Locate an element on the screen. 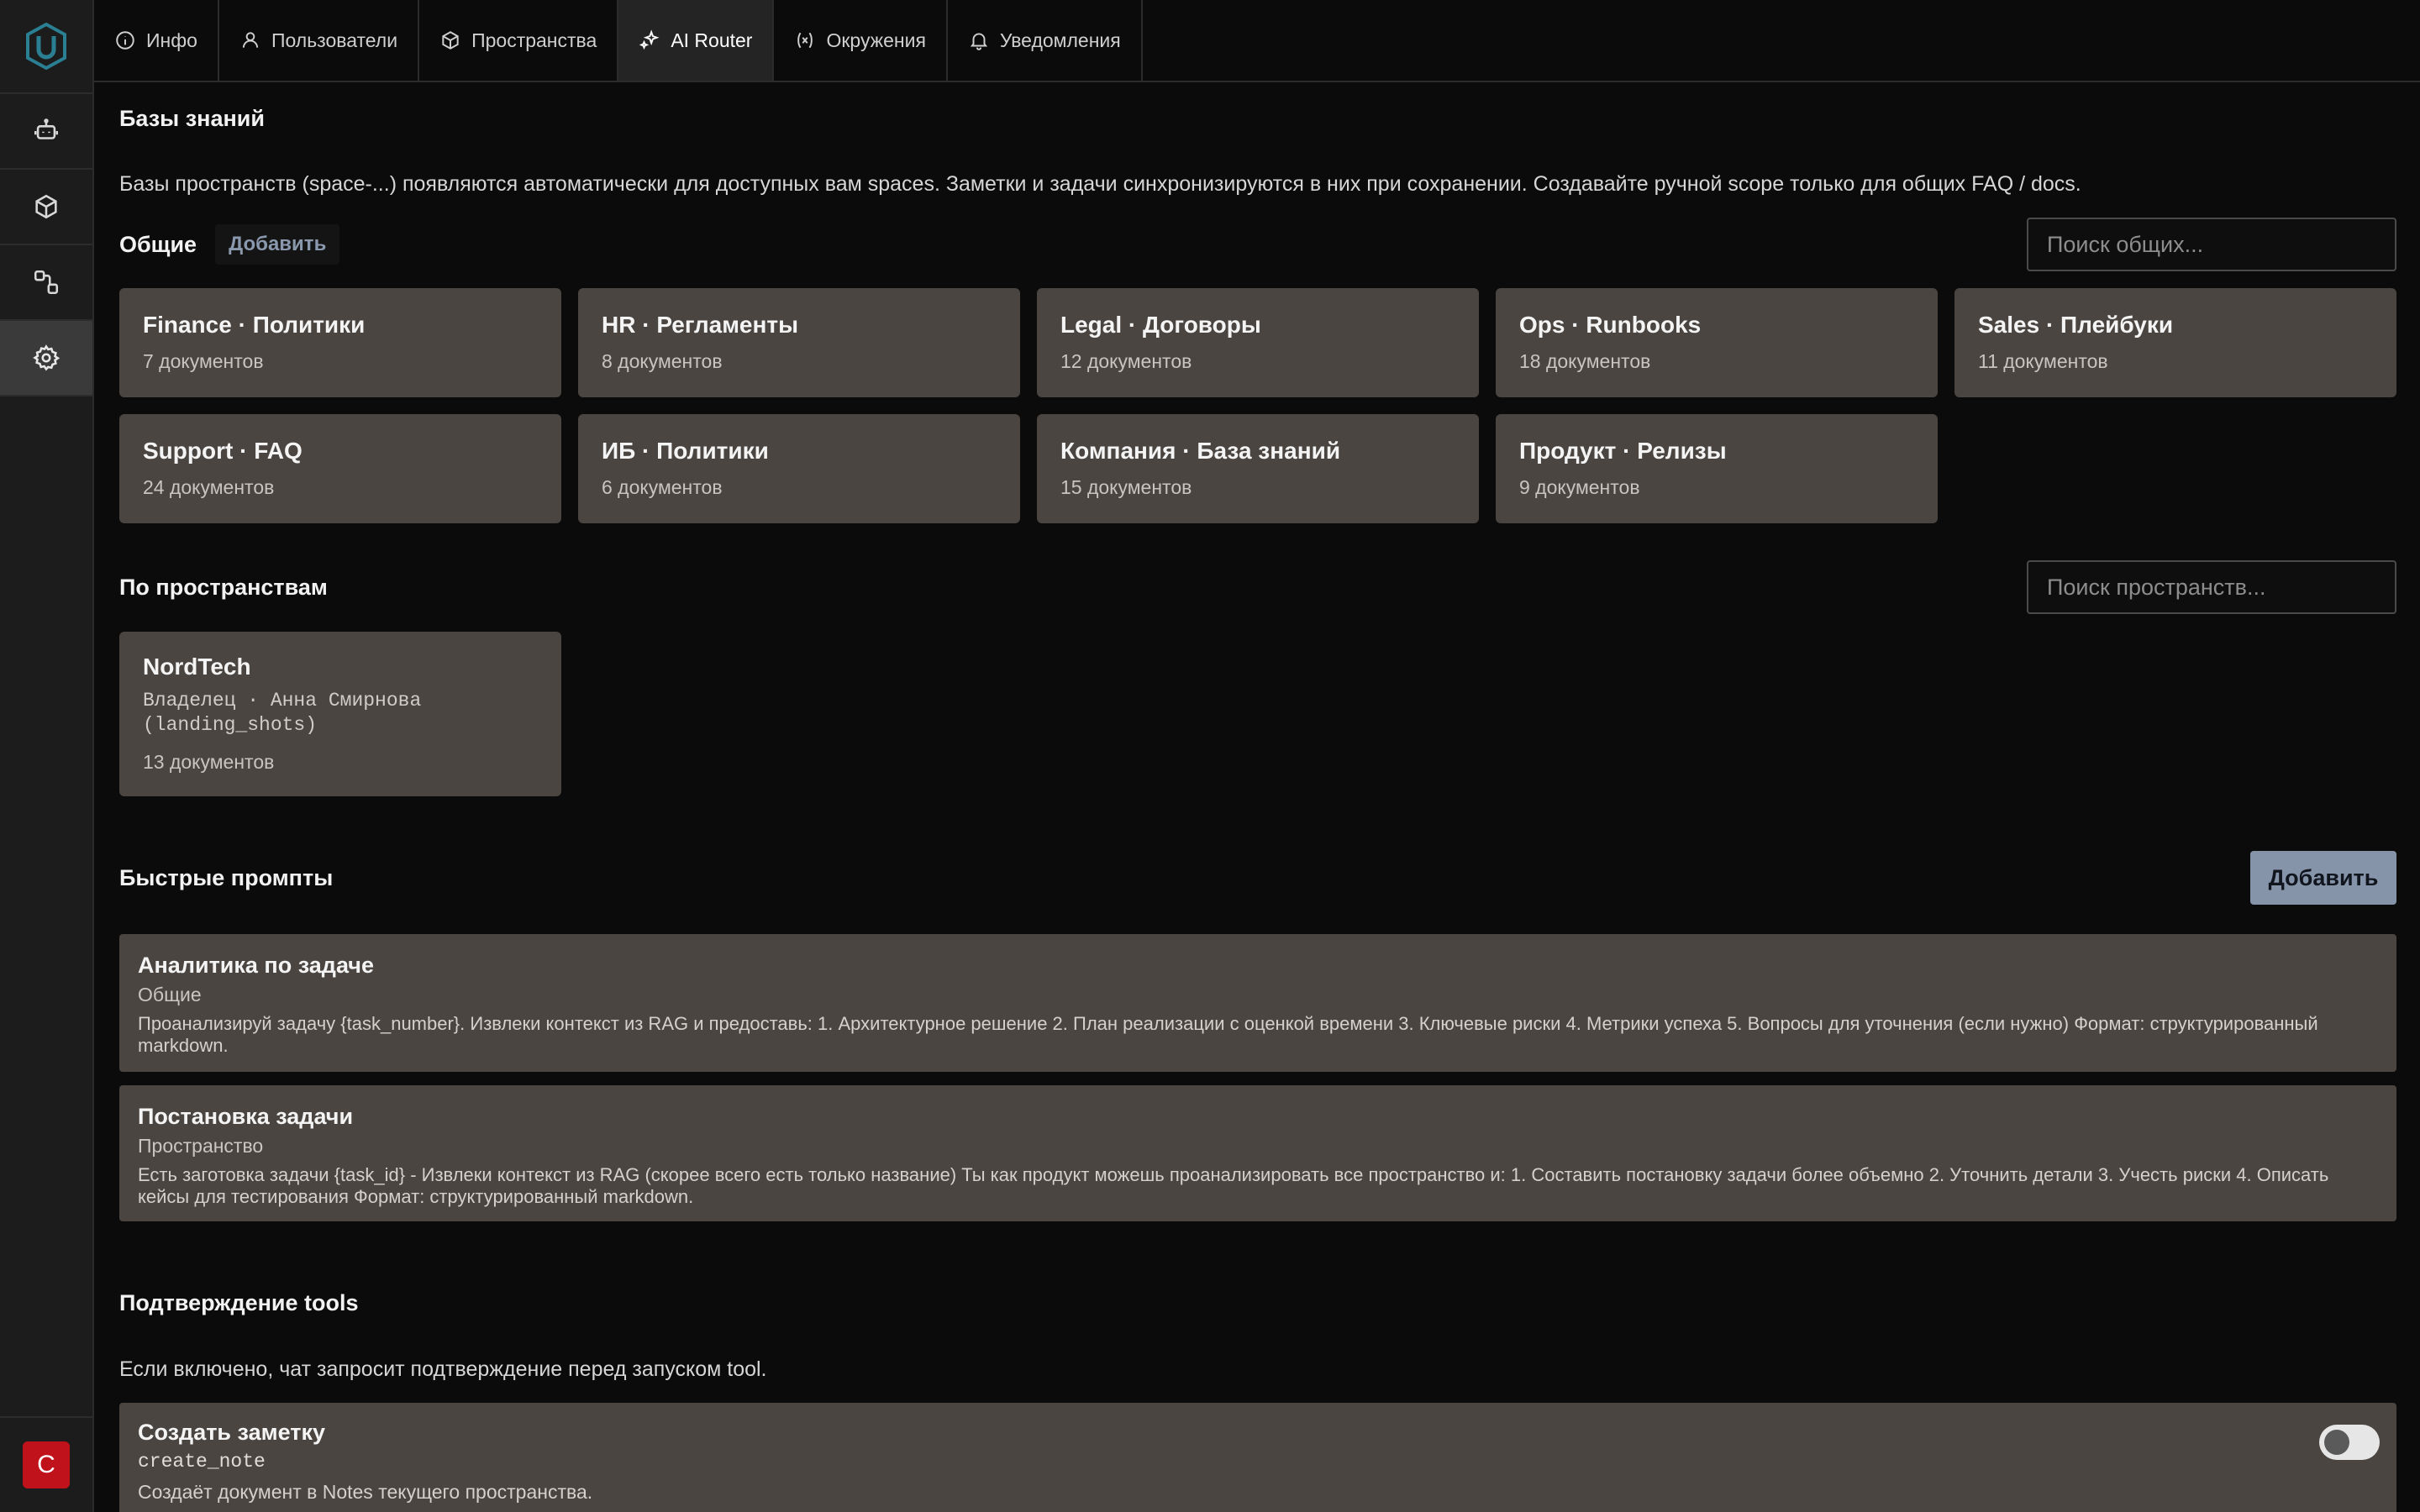 Image resolution: width=2420 pixels, height=1512 pixels. kb-card: Ops · Runbooks 18 документов is located at coordinates (1717, 342).